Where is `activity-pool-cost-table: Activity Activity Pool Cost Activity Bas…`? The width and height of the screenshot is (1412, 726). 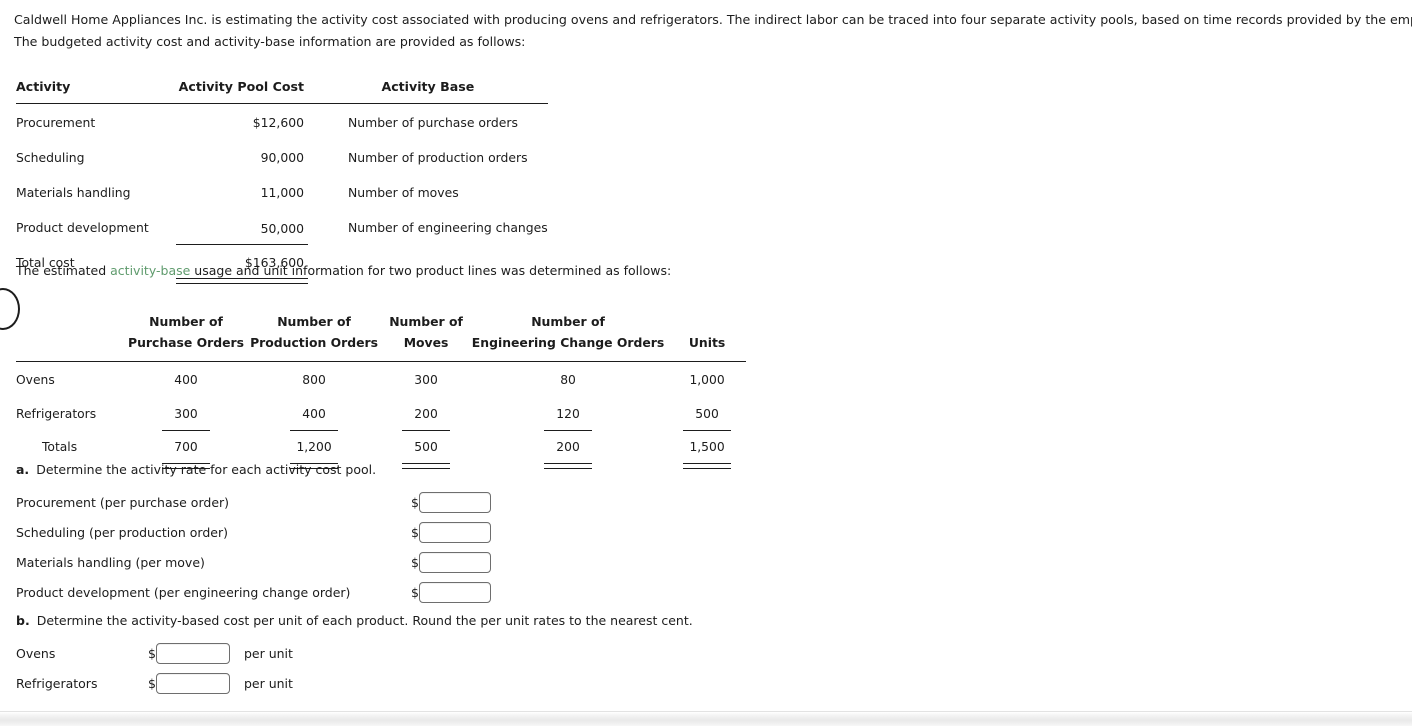
activity-pool-cost-table: Activity Activity Pool Cost Activity Bas… is located at coordinates (282, 181).